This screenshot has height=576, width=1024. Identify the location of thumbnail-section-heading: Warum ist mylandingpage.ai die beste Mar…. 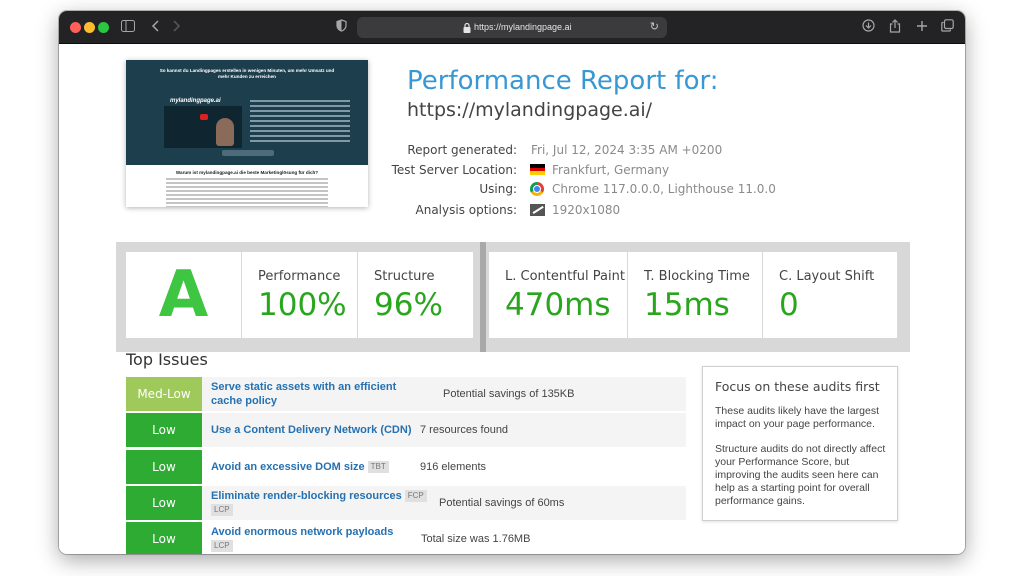
(247, 172).